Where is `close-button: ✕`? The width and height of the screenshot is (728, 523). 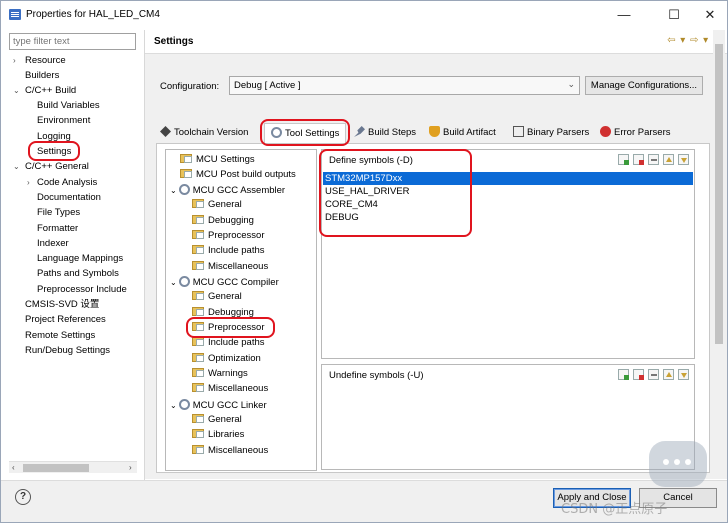 close-button: ✕ is located at coordinates (710, 15).